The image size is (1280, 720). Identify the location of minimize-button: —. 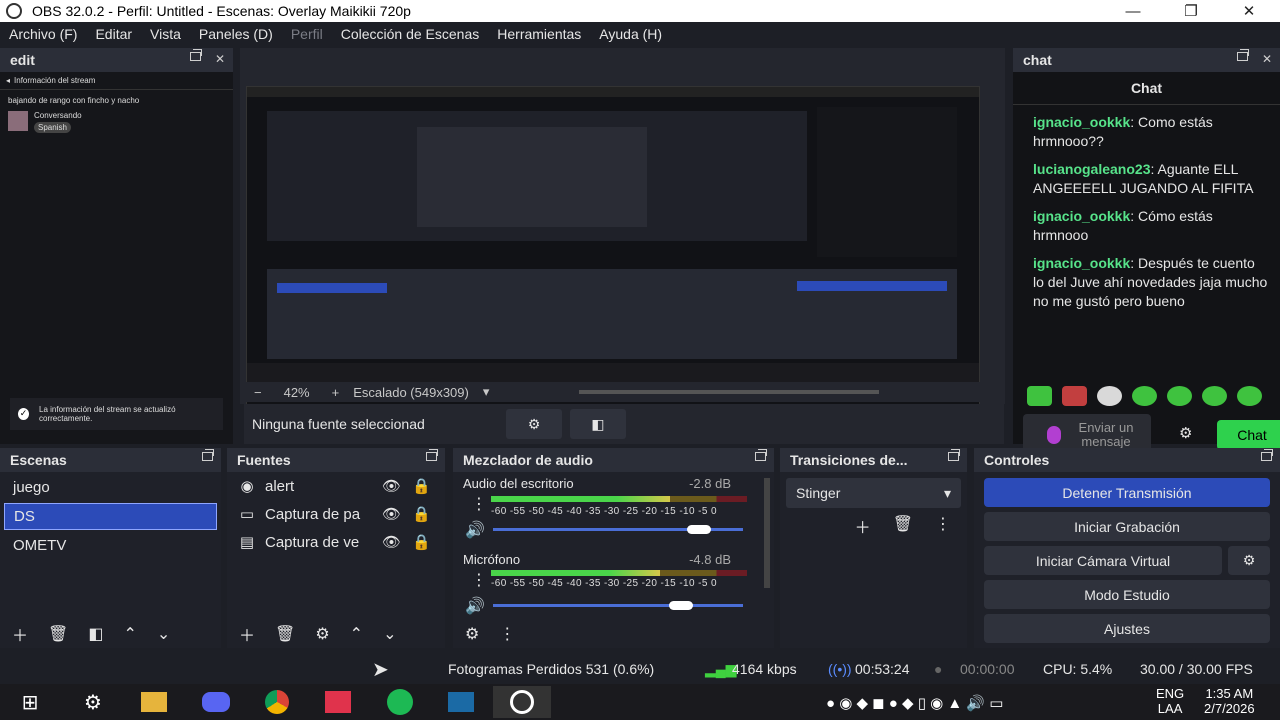
(1133, 11).